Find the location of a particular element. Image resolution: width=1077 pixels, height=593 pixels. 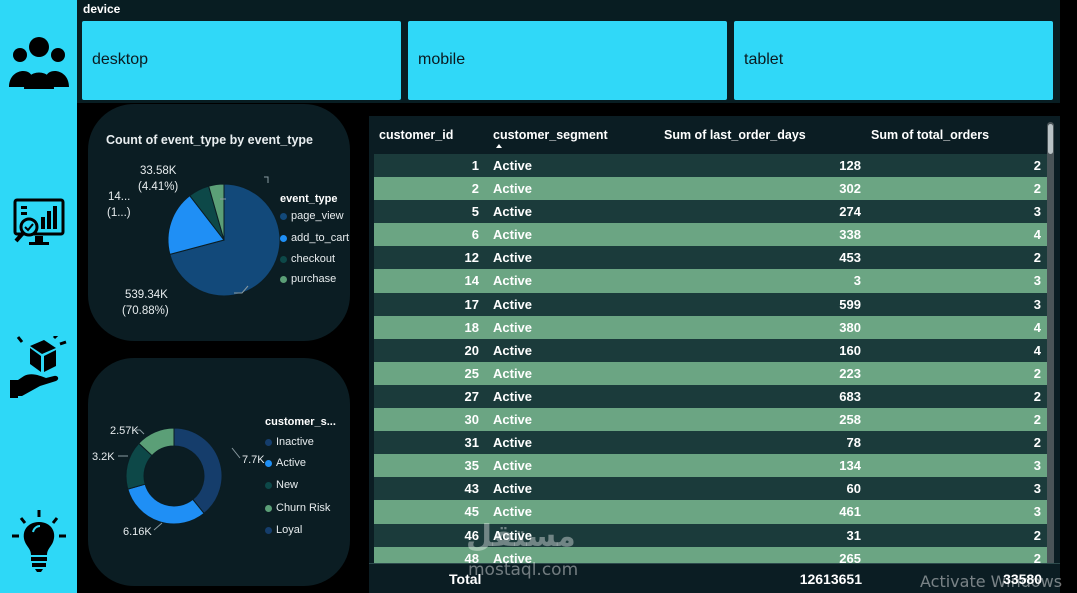

pie-legend-title: event_type is located at coordinates (309, 199).